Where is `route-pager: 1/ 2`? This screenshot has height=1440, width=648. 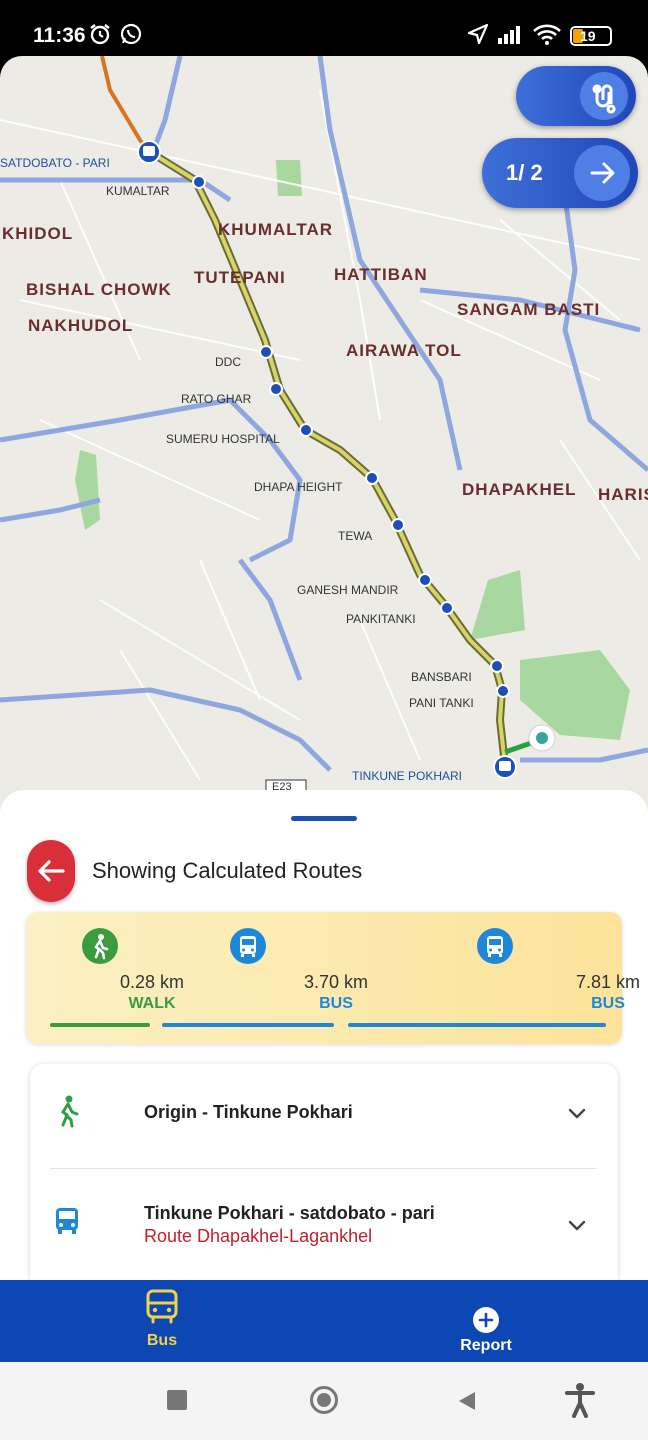
route-pager: 1/ 2 is located at coordinates (560, 173).